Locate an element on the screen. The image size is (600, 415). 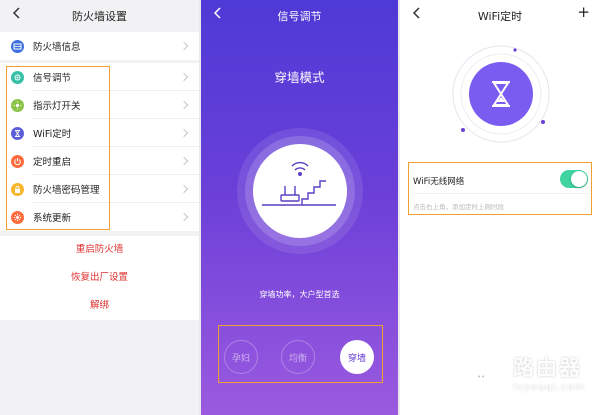
wifi-toggle-switch is located at coordinates (574, 179).